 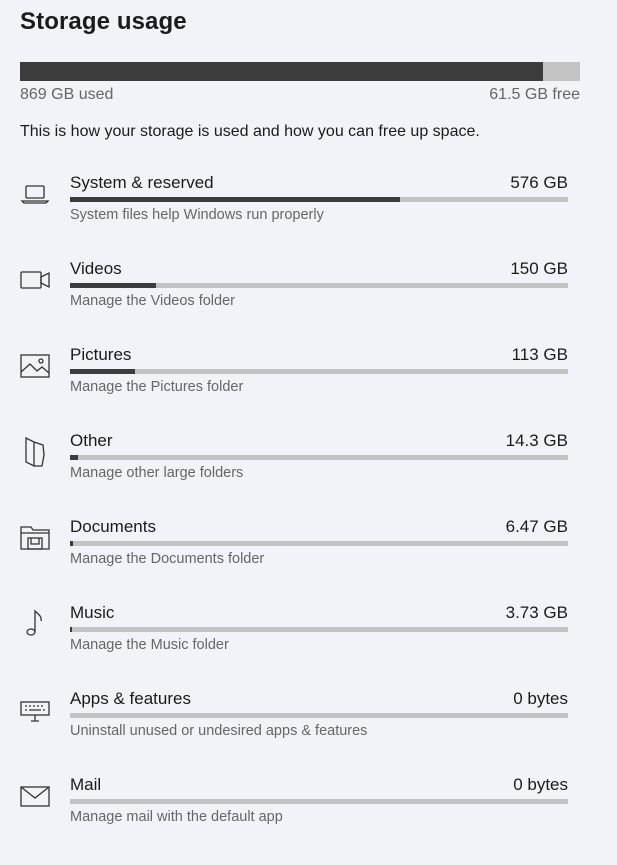 I want to click on category-other: Other 14.3 GB Manage other large folders, so click(x=308, y=476).